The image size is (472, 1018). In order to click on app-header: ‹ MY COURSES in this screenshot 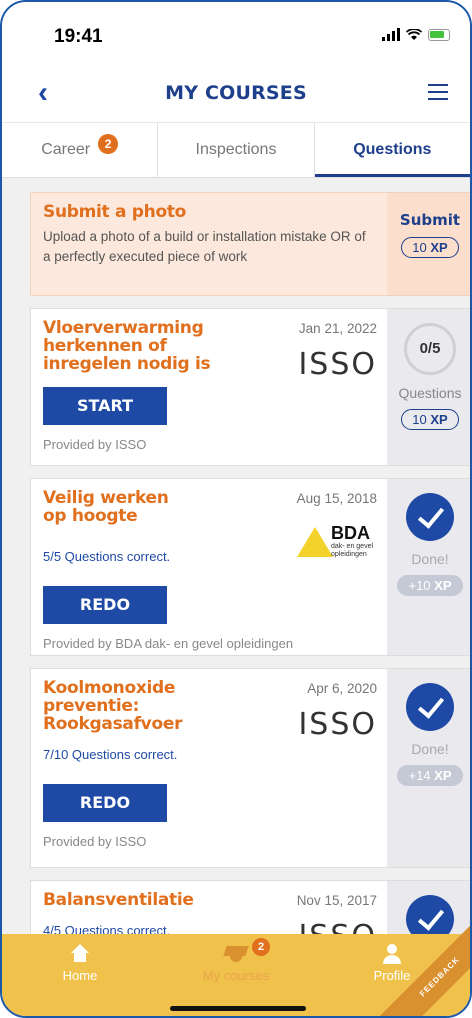, I will do `click(236, 93)`.